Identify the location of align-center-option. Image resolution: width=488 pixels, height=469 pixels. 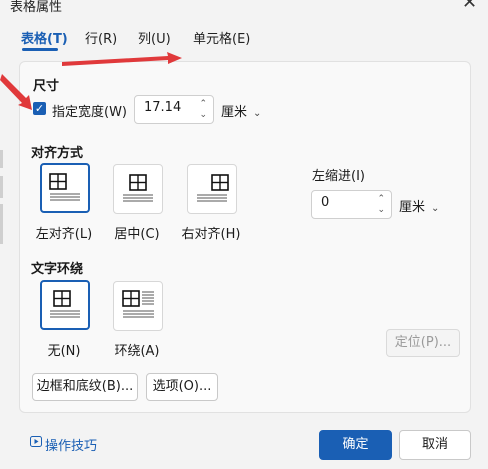
(138, 189).